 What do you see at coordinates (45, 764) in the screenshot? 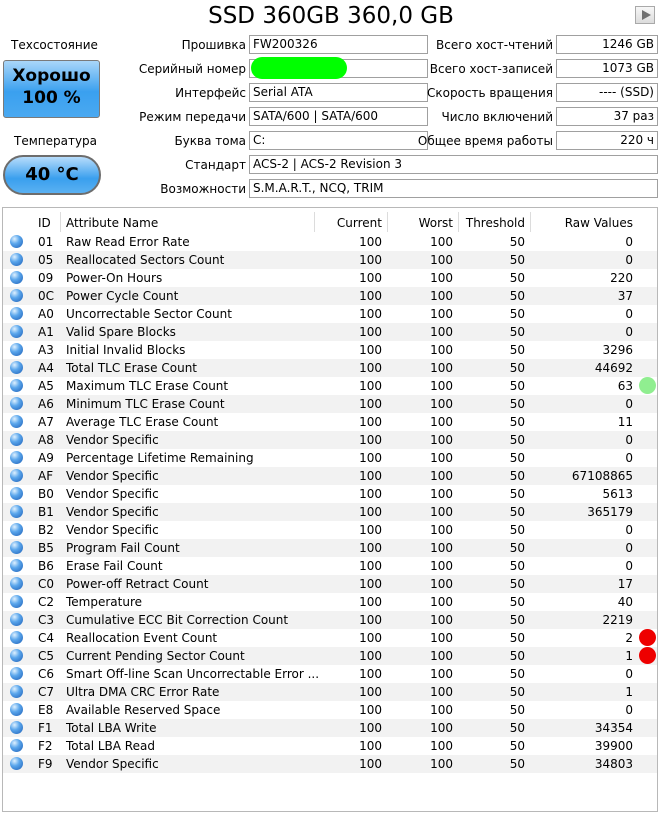
I see `cell-id: F9` at bounding box center [45, 764].